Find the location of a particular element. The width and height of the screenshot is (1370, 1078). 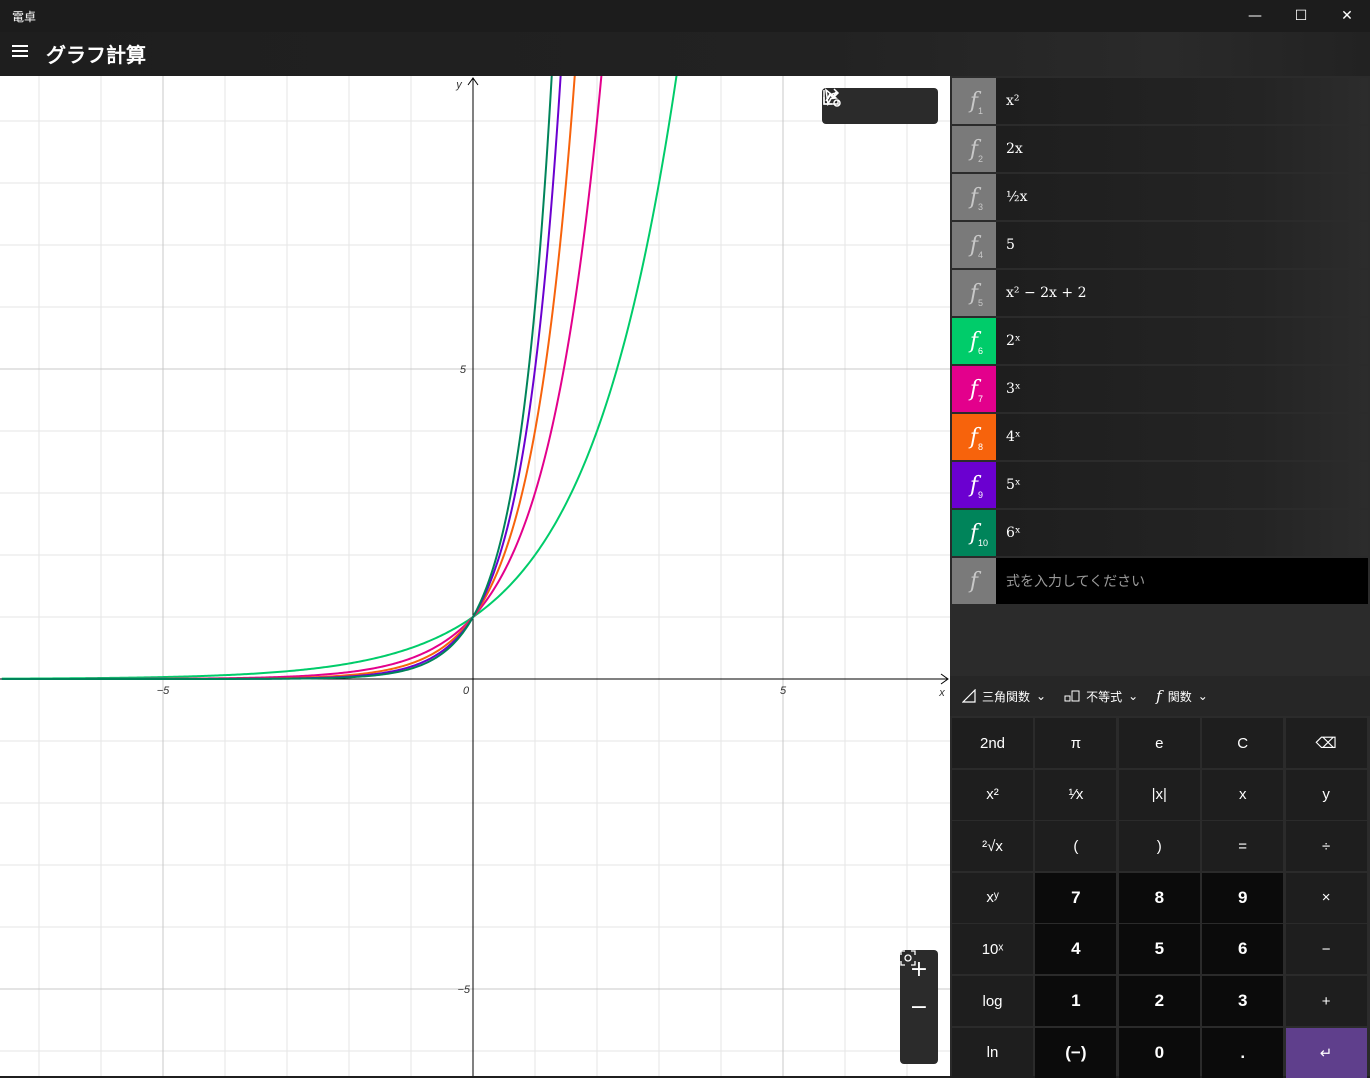

clear-button: C is located at coordinates (1243, 743).